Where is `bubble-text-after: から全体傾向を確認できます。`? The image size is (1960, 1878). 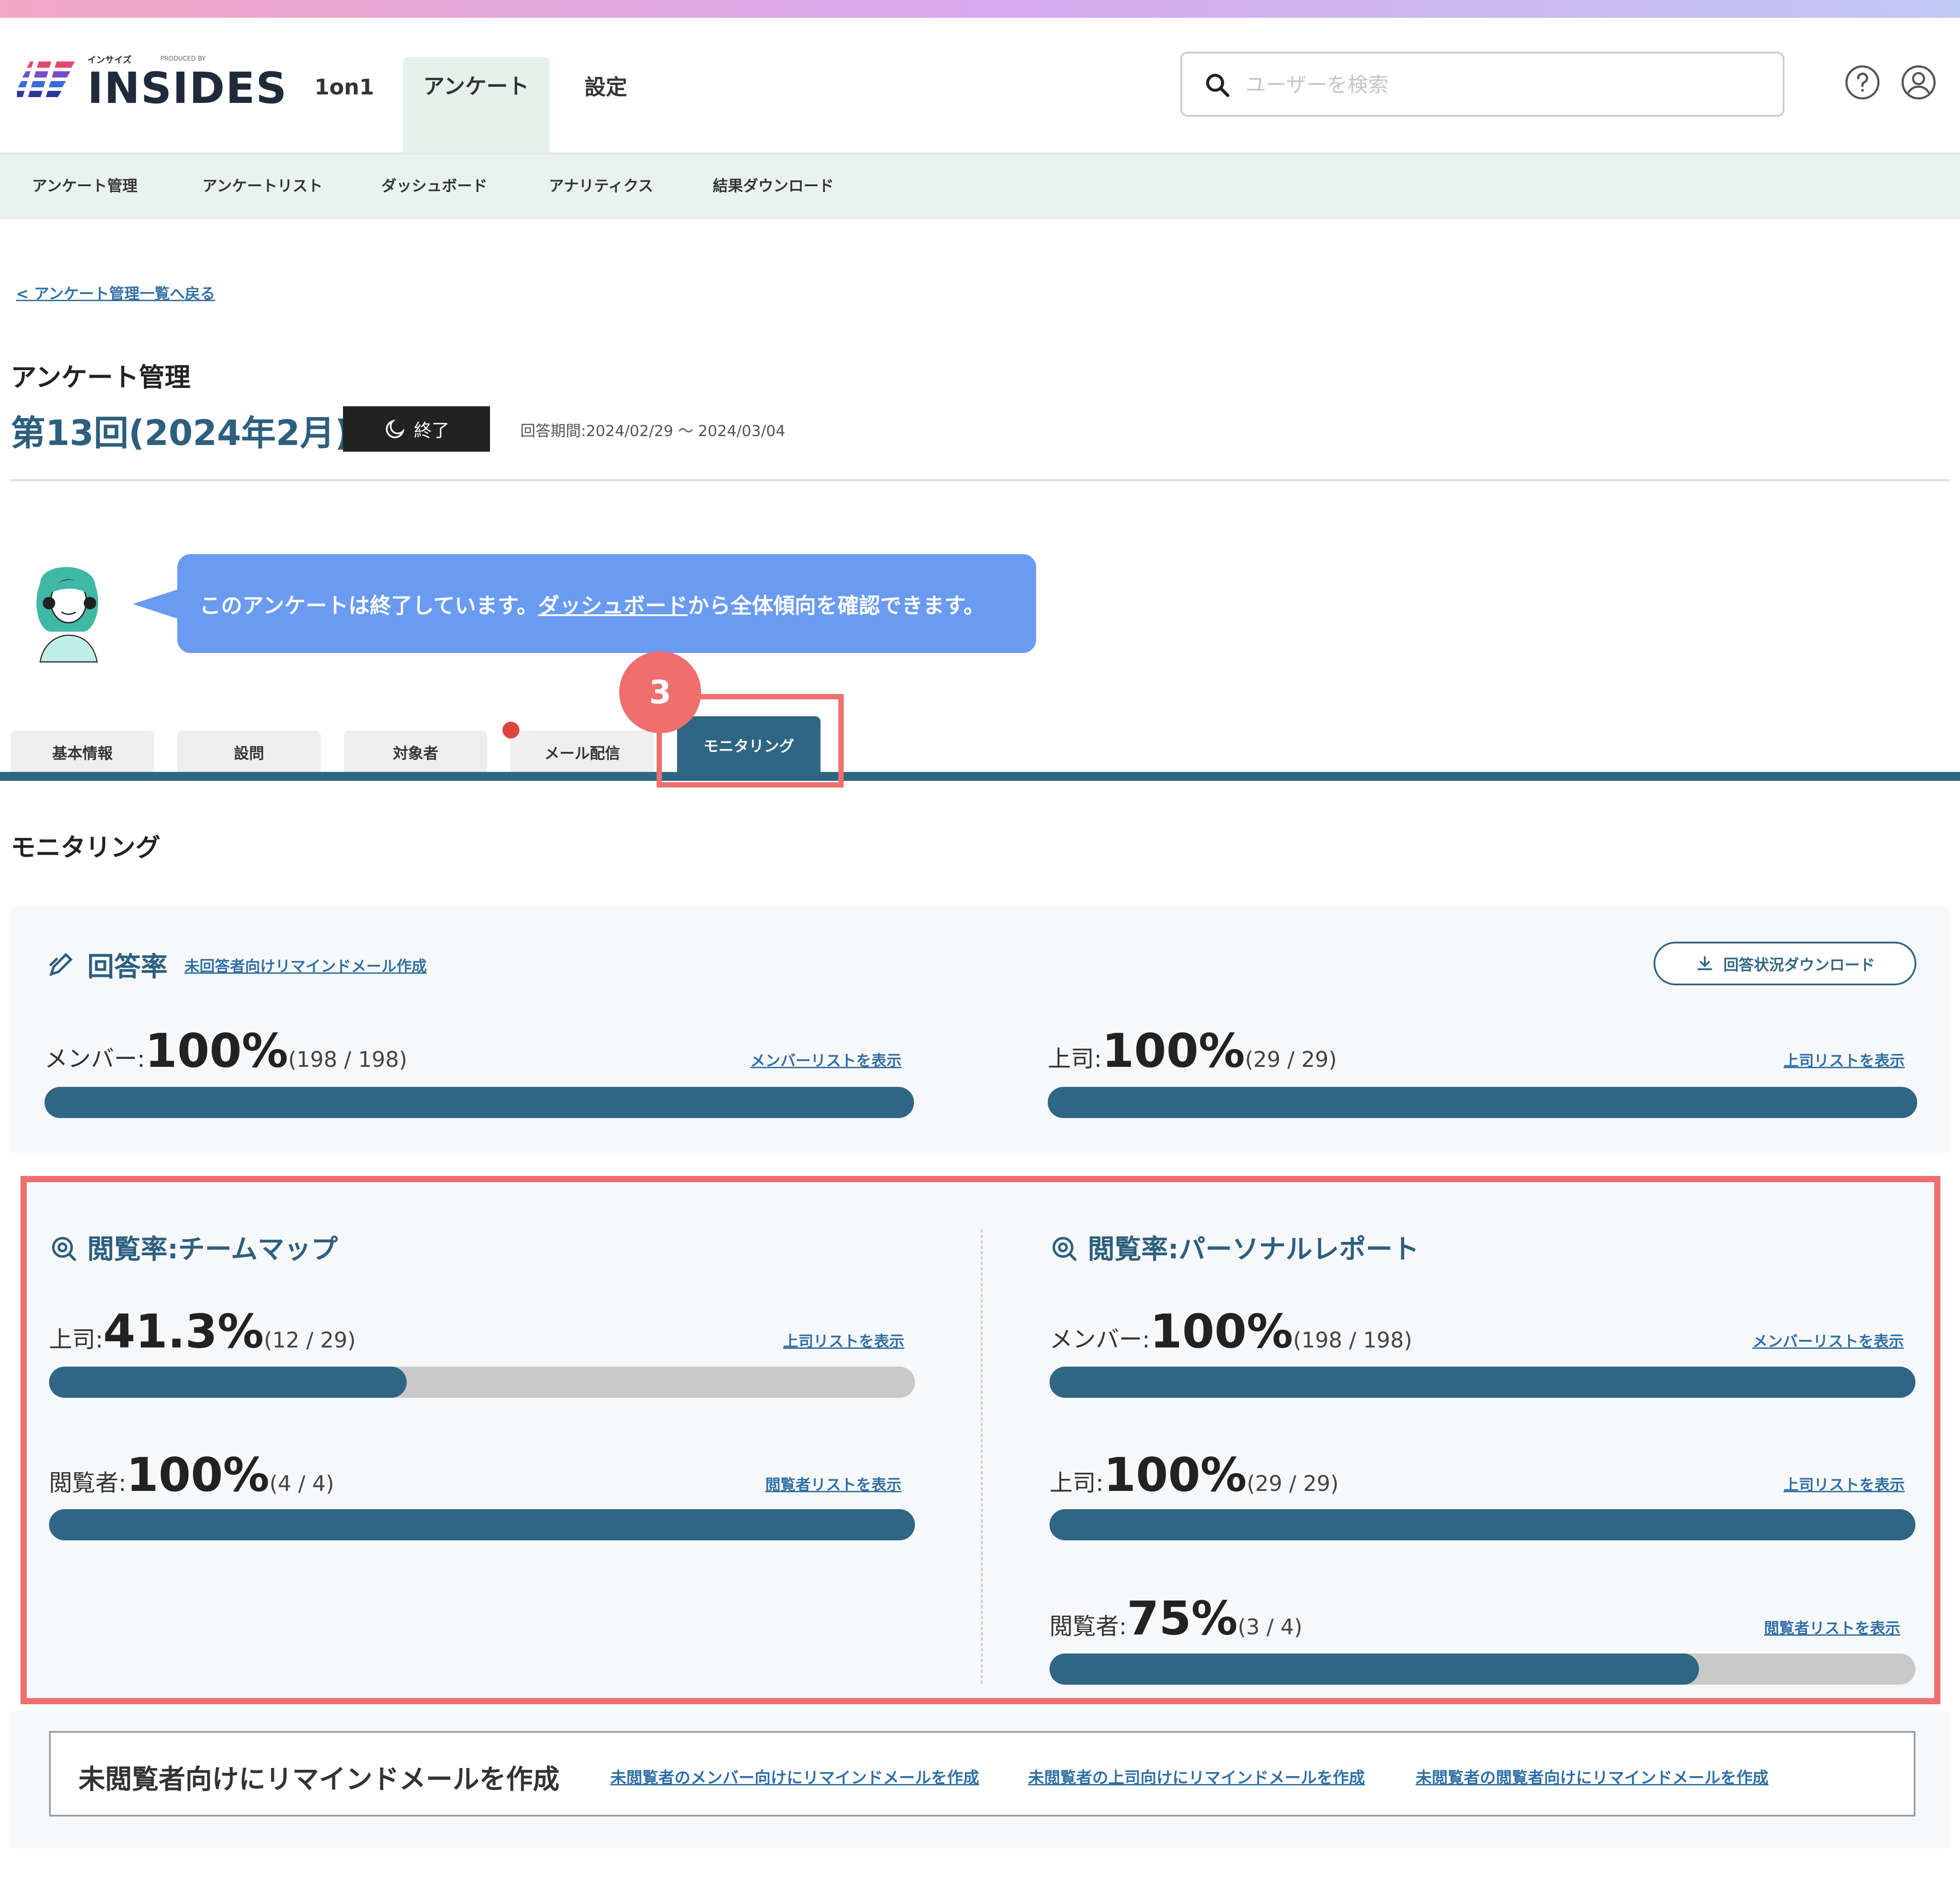 bubble-text-after: から全体傾向を確認できます。 is located at coordinates (836, 605).